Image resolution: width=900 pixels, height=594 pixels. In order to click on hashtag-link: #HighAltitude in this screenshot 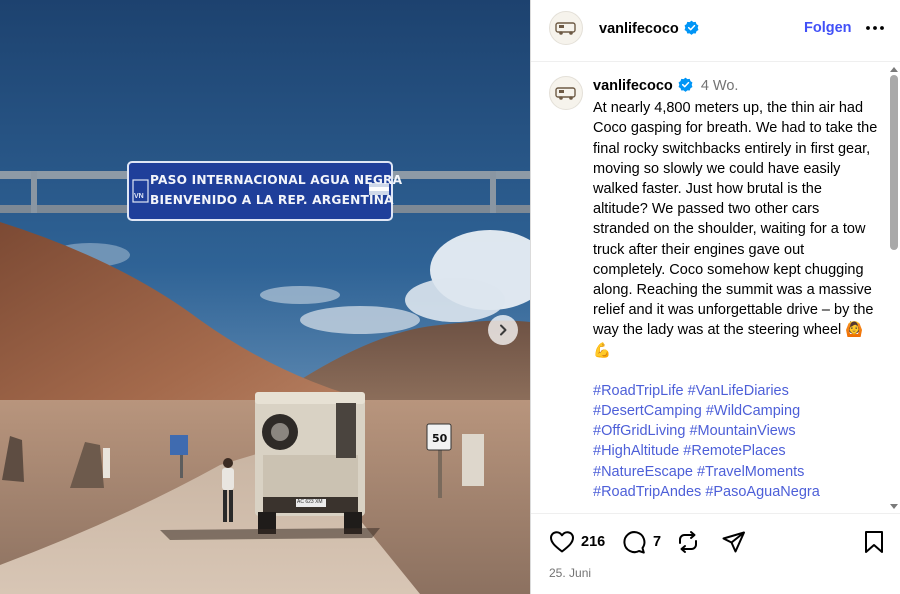, I will do `click(636, 451)`.